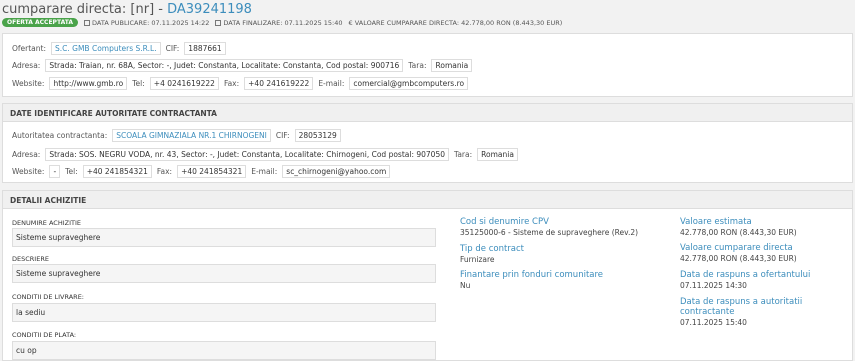  Describe the element at coordinates (209, 9) in the screenshot. I see `procedure-code: DA39241198` at that location.